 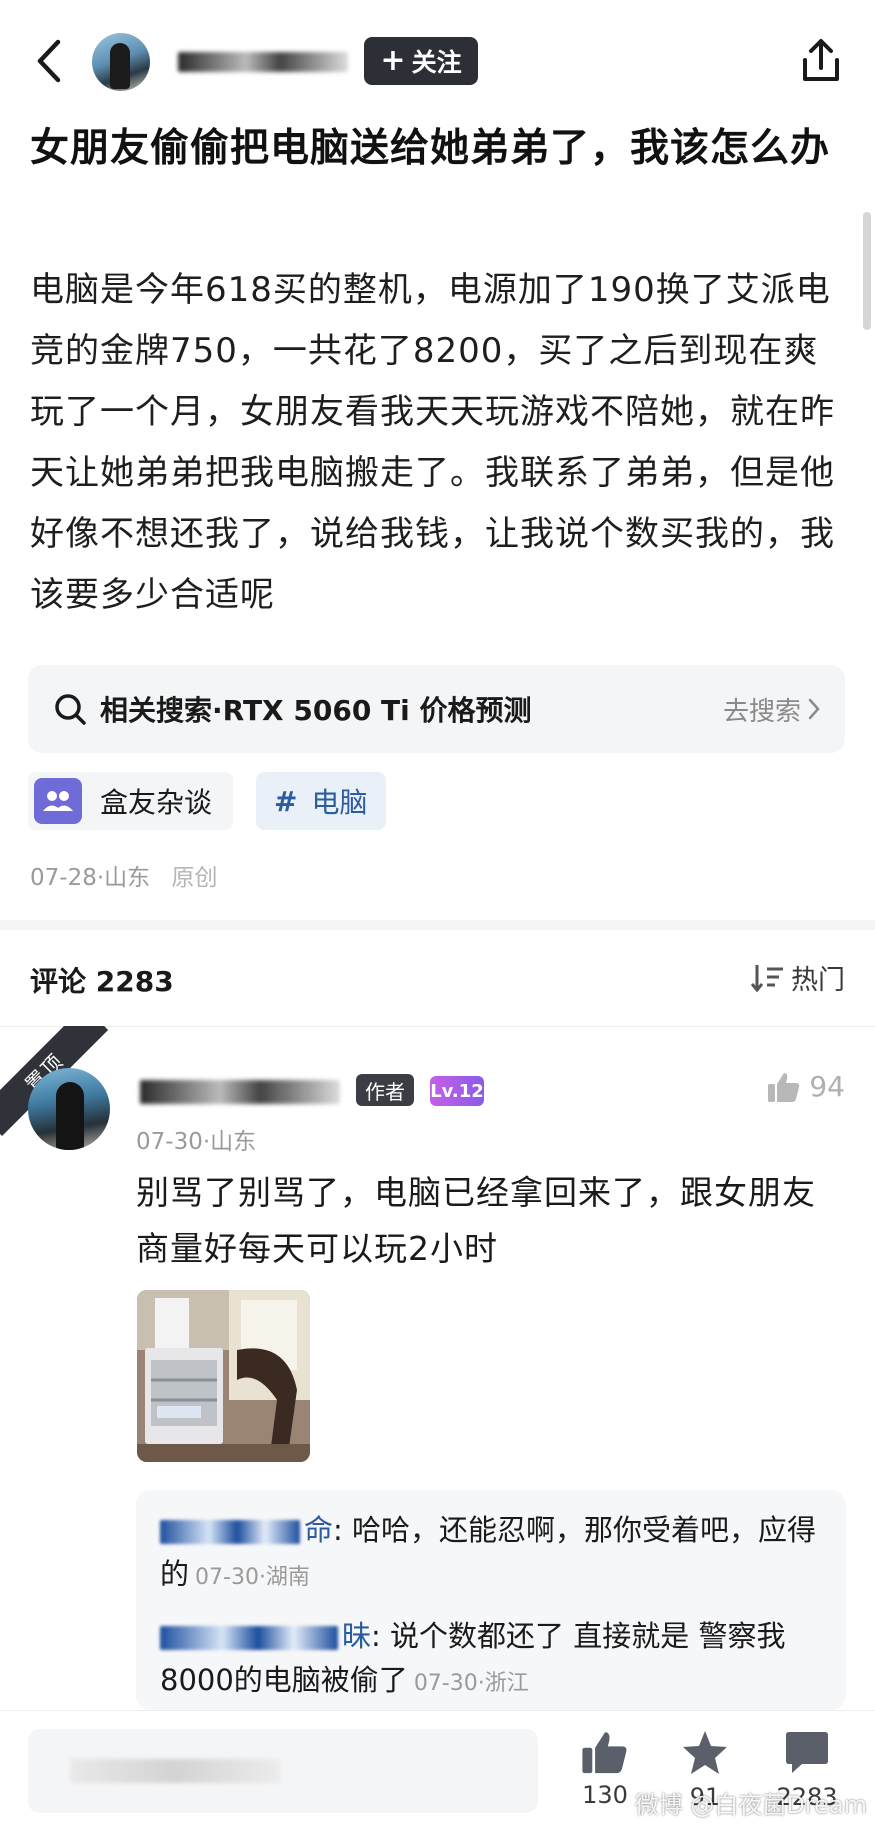 What do you see at coordinates (806, 1086) in the screenshot?
I see `comment-like-button: 94` at bounding box center [806, 1086].